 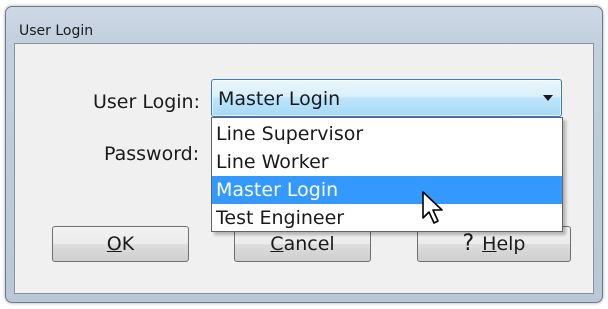 What do you see at coordinates (387, 218) in the screenshot?
I see `dropdown-option-test-engineer: Test Engineer` at bounding box center [387, 218].